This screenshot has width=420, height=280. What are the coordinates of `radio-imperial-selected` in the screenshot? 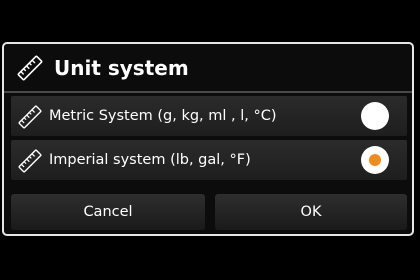 It's located at (375, 160).